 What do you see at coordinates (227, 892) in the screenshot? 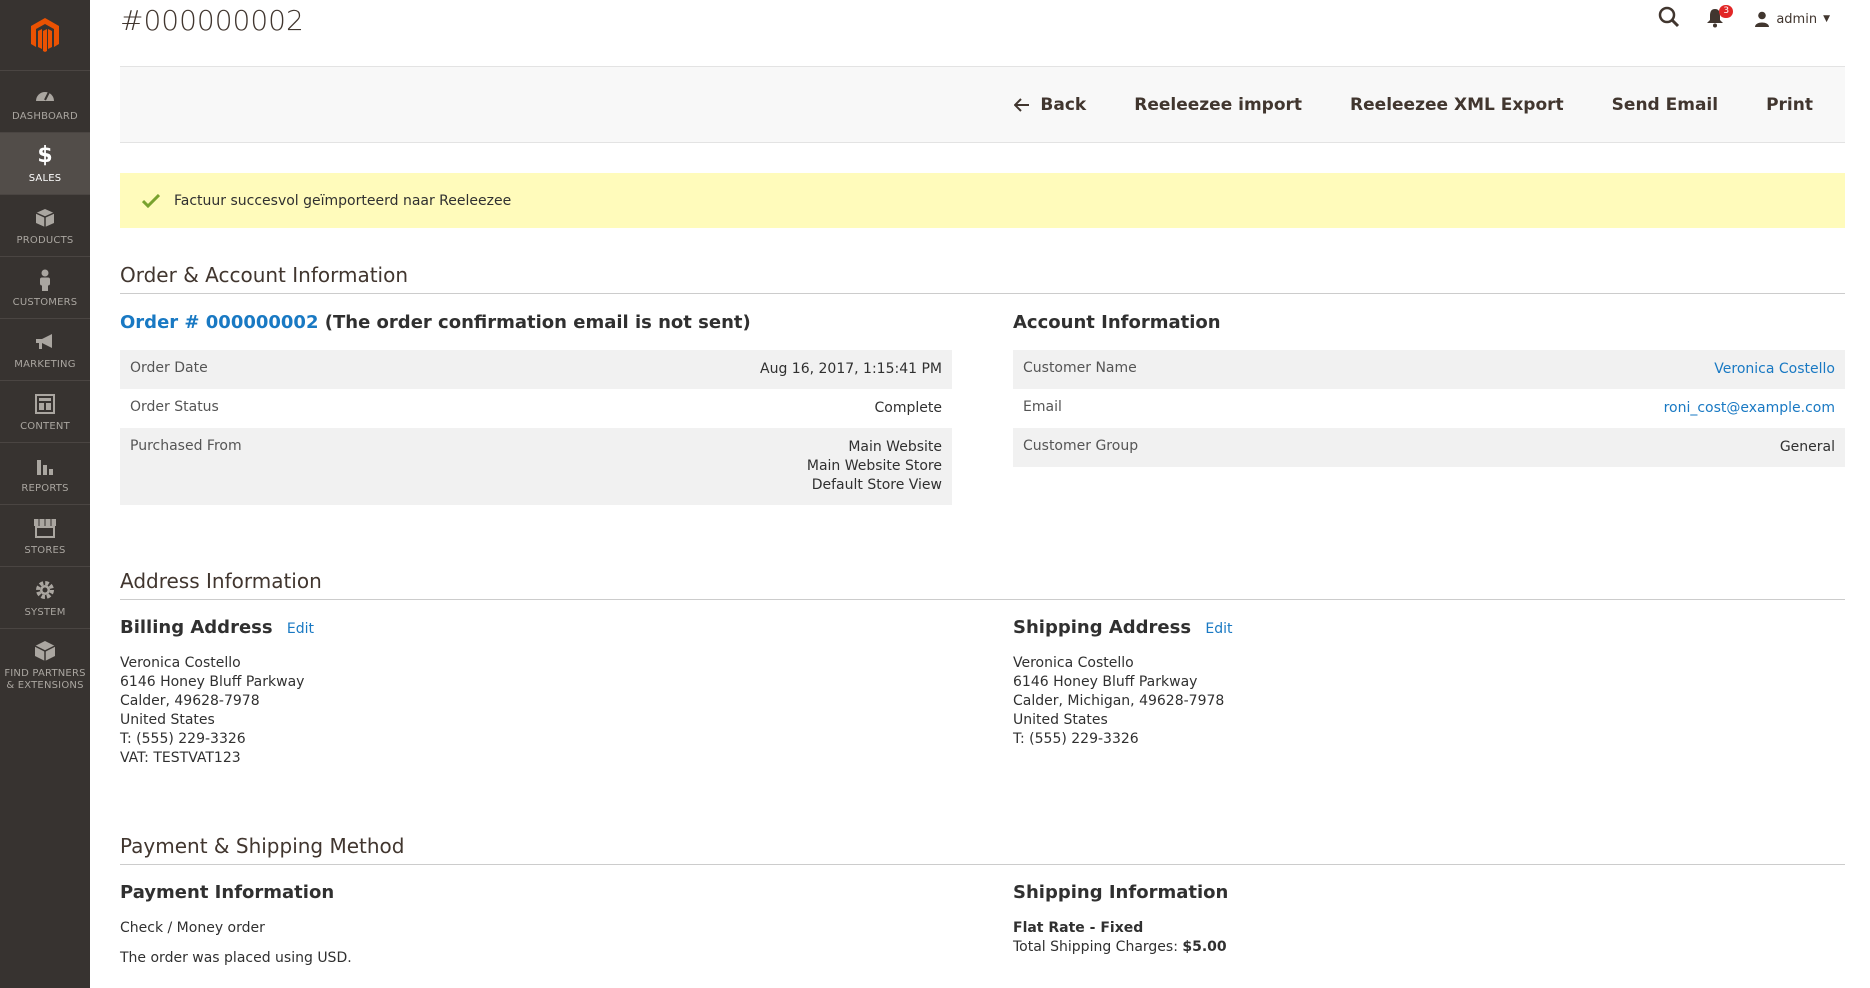
I see `payment-info-title: Payment Information` at bounding box center [227, 892].